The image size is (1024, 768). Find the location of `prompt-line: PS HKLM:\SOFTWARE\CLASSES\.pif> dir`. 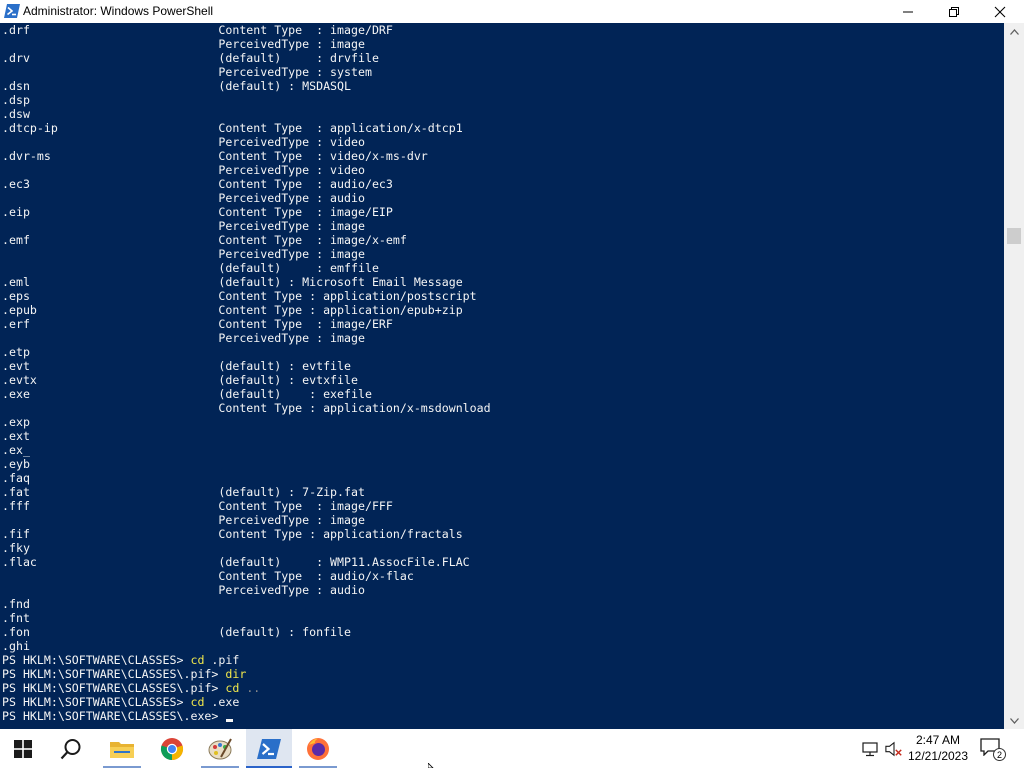

prompt-line: PS HKLM:\SOFTWARE\CLASSES\.pif> dir is located at coordinates (503, 674).